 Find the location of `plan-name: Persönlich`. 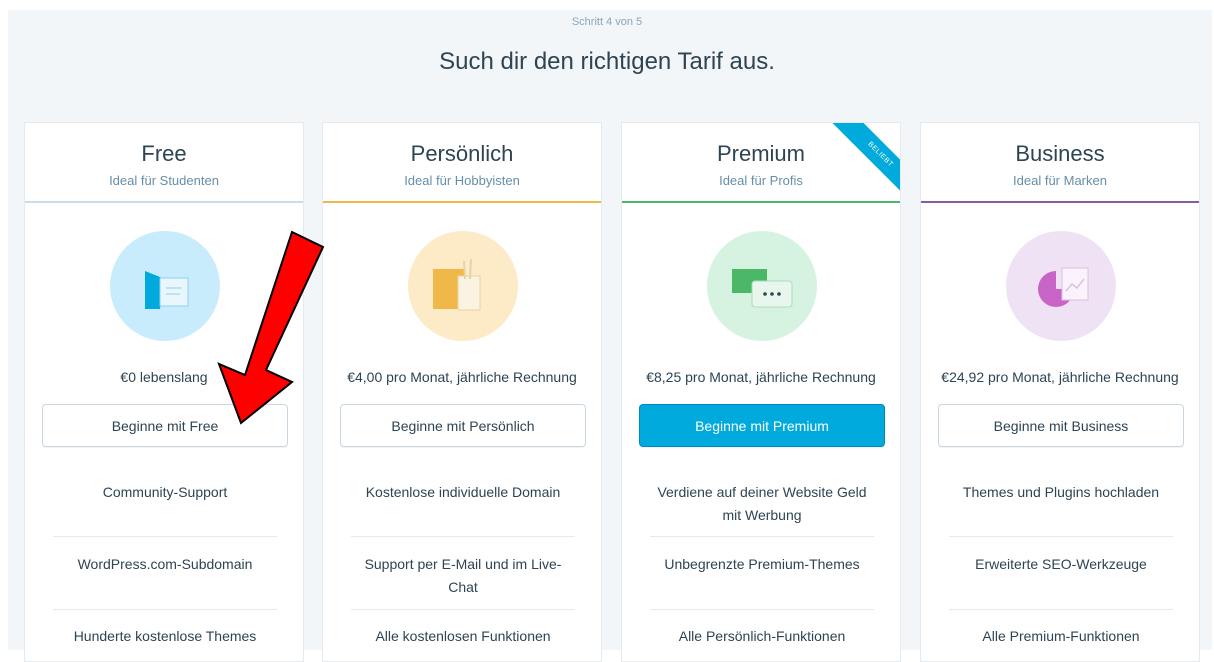

plan-name: Persönlich is located at coordinates (462, 153).